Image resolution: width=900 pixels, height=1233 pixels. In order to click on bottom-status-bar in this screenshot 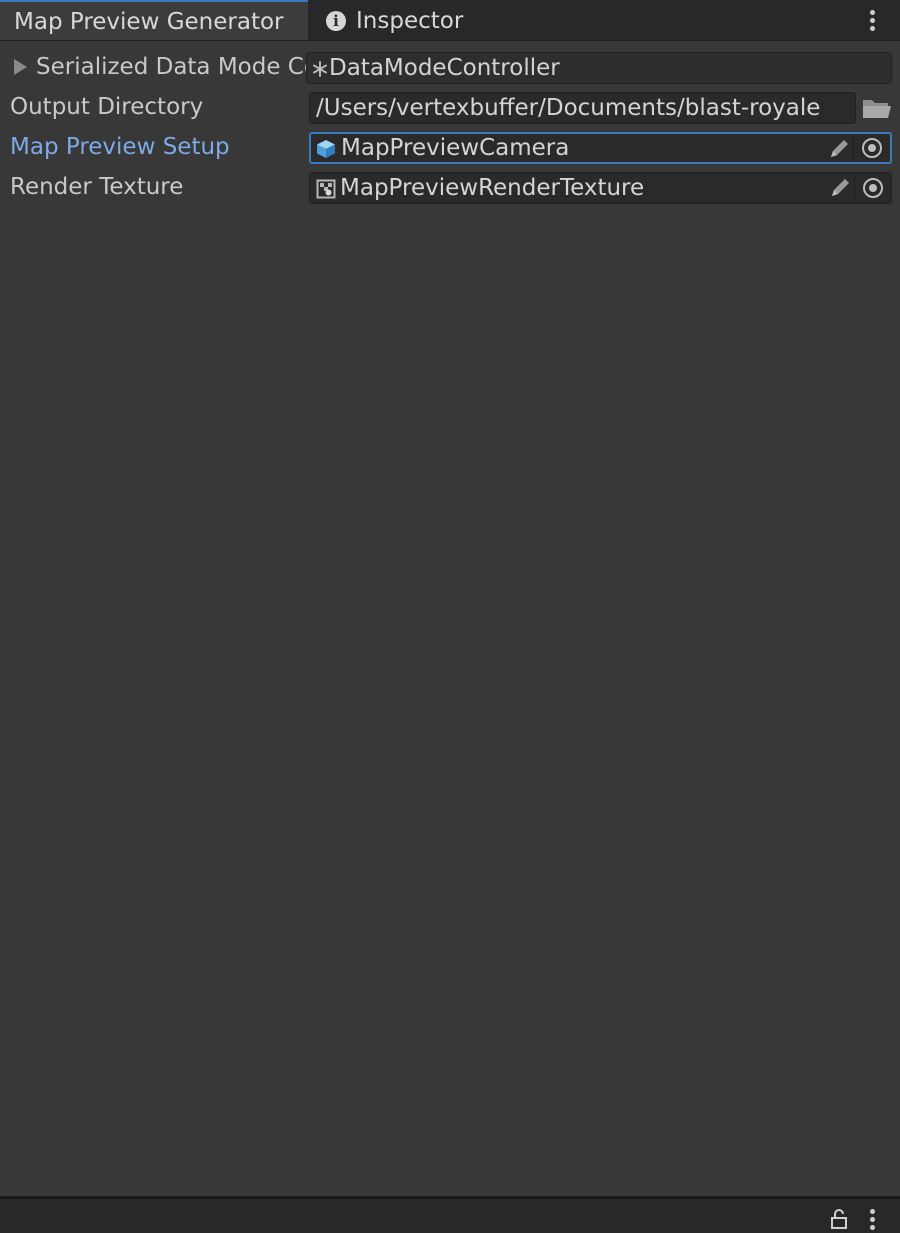, I will do `click(450, 1214)`.